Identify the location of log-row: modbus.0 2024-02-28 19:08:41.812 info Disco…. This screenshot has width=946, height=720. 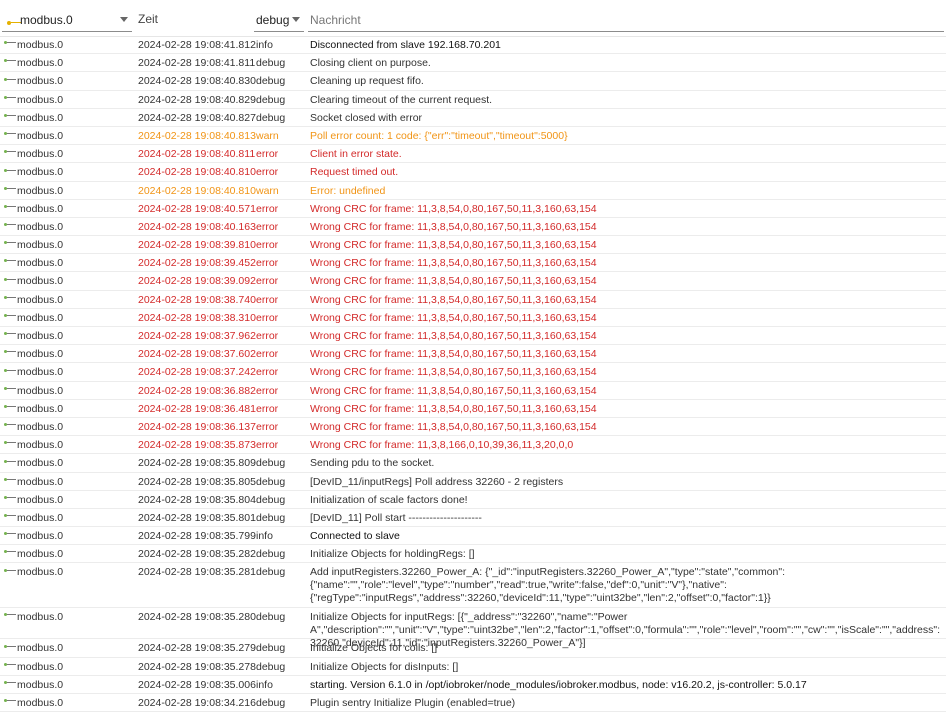
(473, 45).